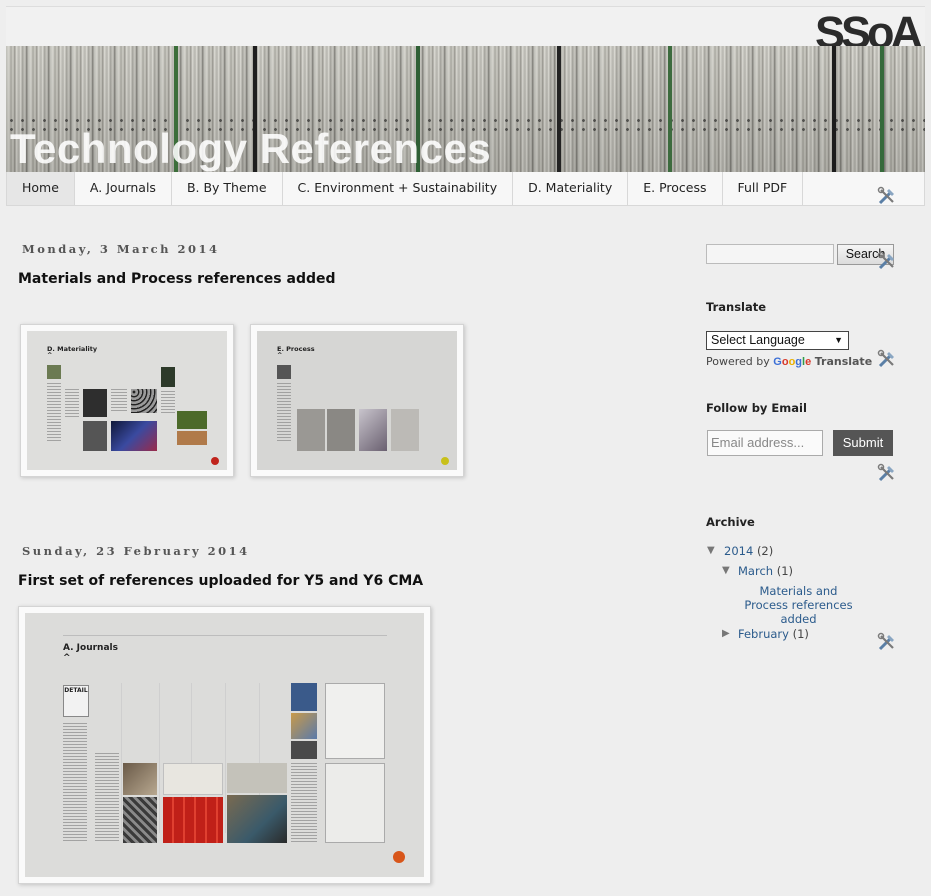  Describe the element at coordinates (121, 249) in the screenshot. I see `post-date: Monday, 3 March 2014` at that location.